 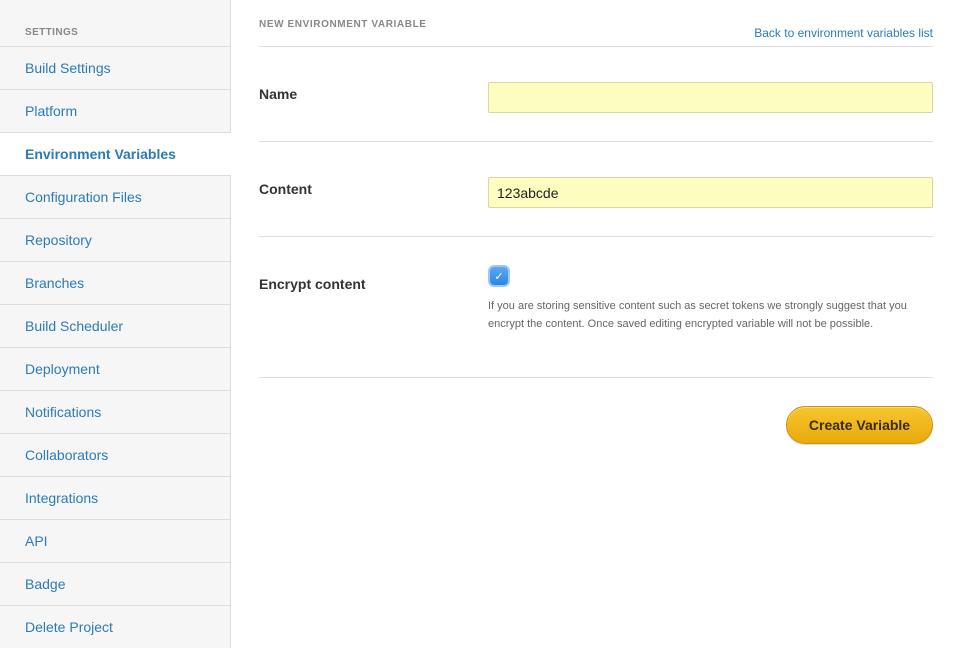 What do you see at coordinates (115, 23) in the screenshot?
I see `sidebar-heading: SETTINGS` at bounding box center [115, 23].